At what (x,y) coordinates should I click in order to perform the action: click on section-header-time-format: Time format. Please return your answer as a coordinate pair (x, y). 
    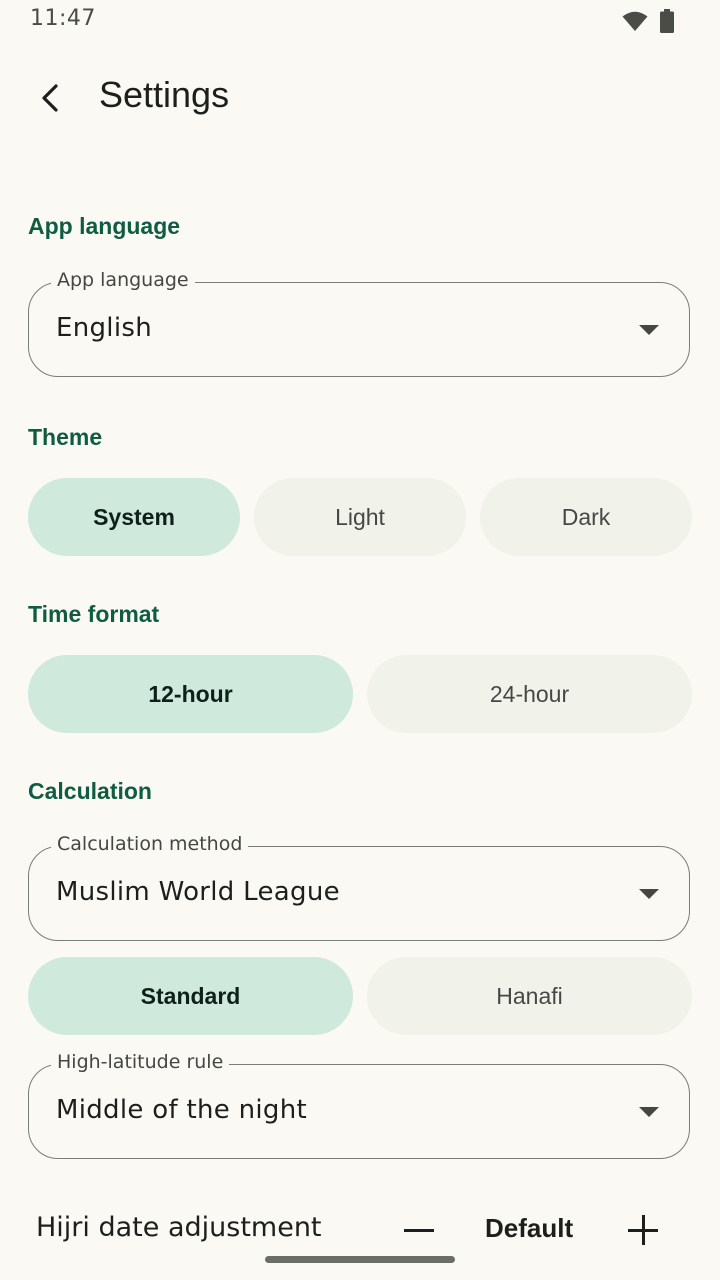
    Looking at the image, I should click on (94, 614).